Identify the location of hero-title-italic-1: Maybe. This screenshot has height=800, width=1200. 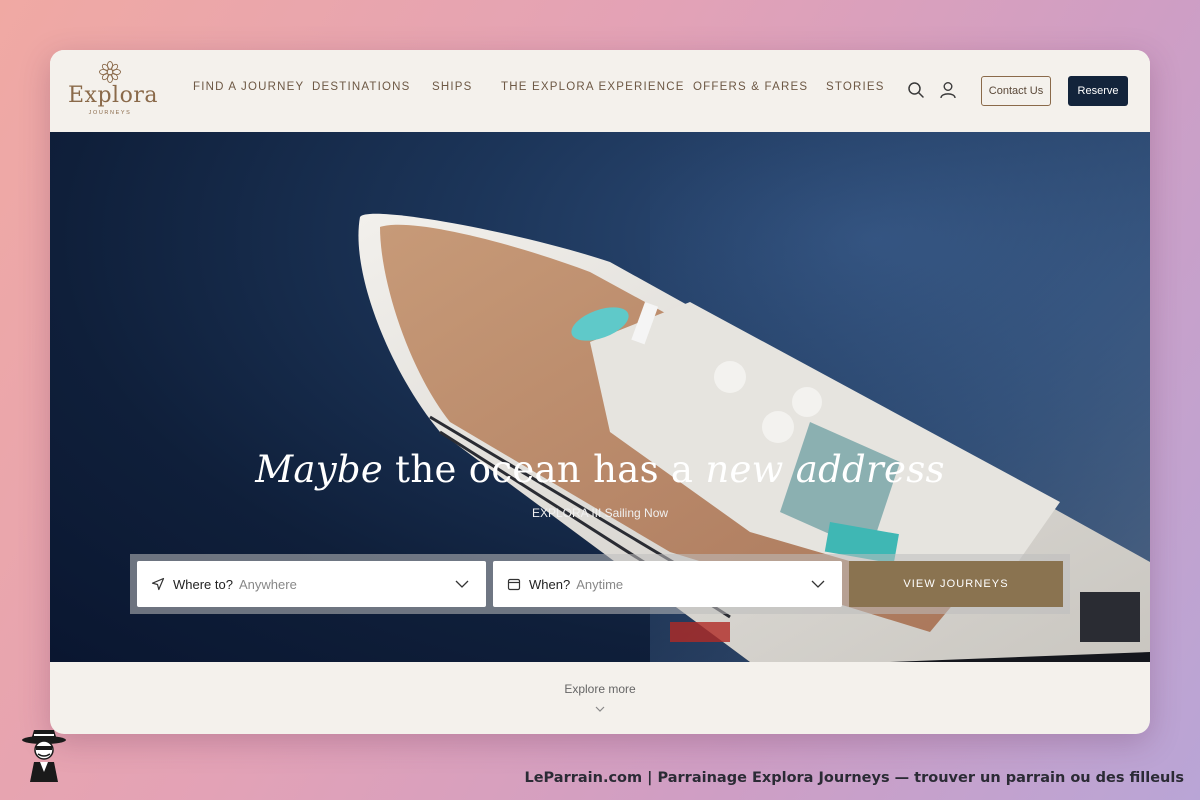
(319, 469).